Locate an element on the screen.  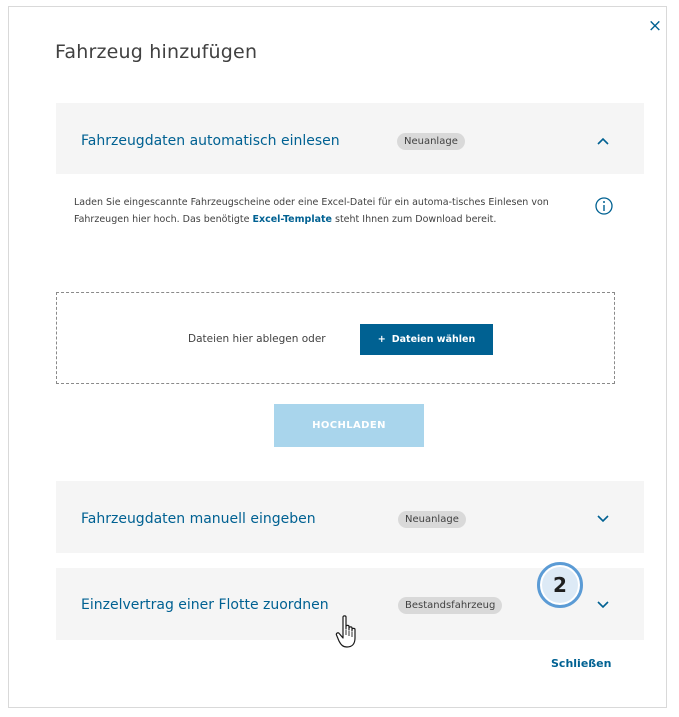
accordion-manual-entry: Fahrzeugdaten manuell eingeben Neuanlage is located at coordinates (350, 517).